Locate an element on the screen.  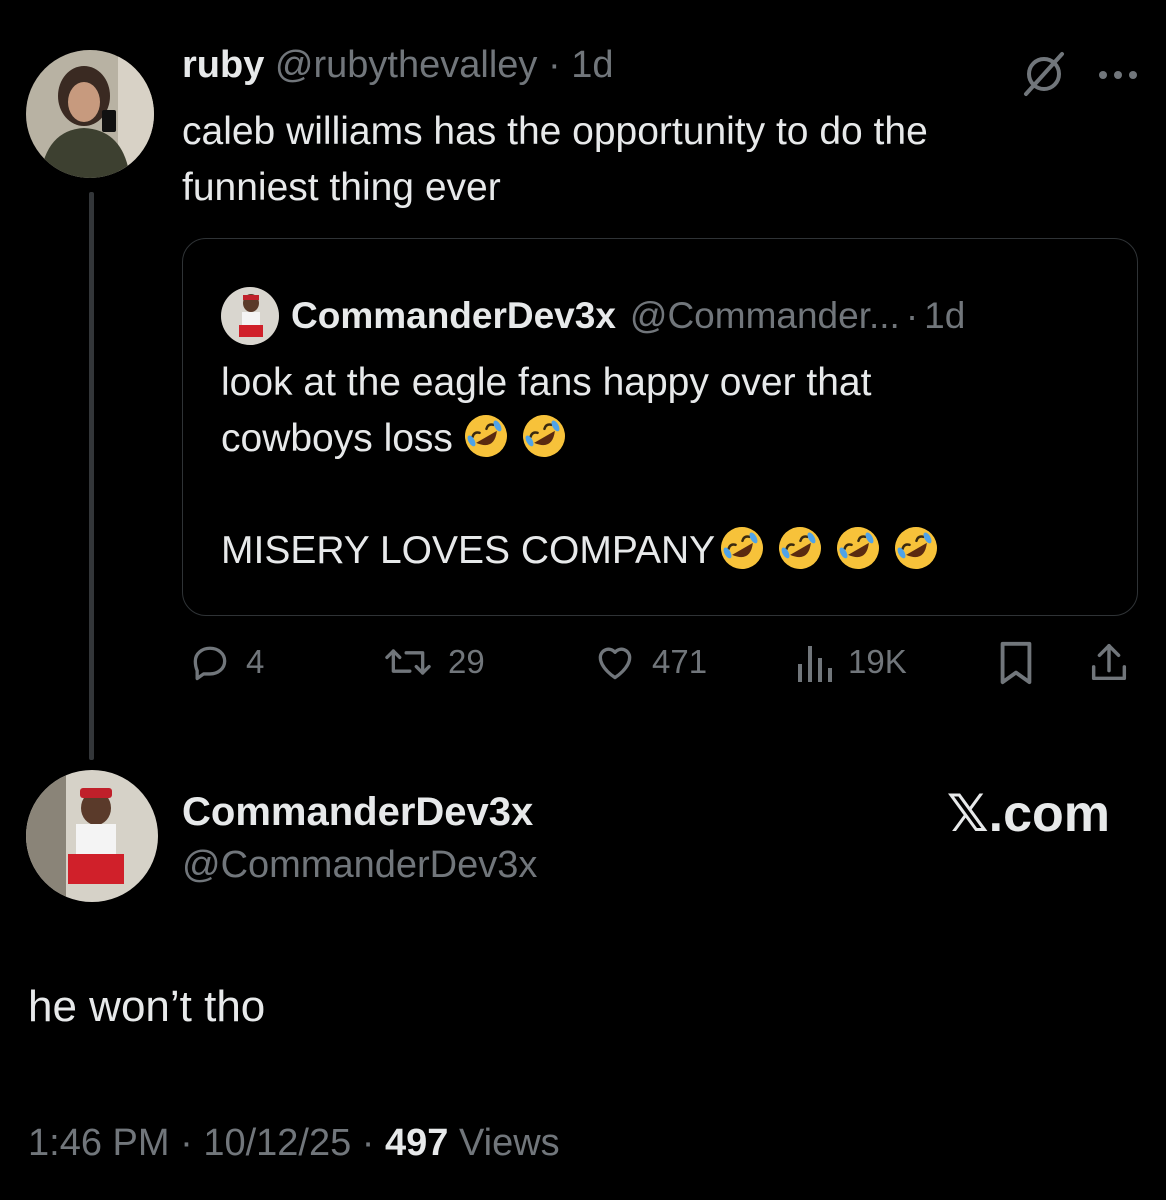
quoted-avatar is located at coordinates (250, 316).